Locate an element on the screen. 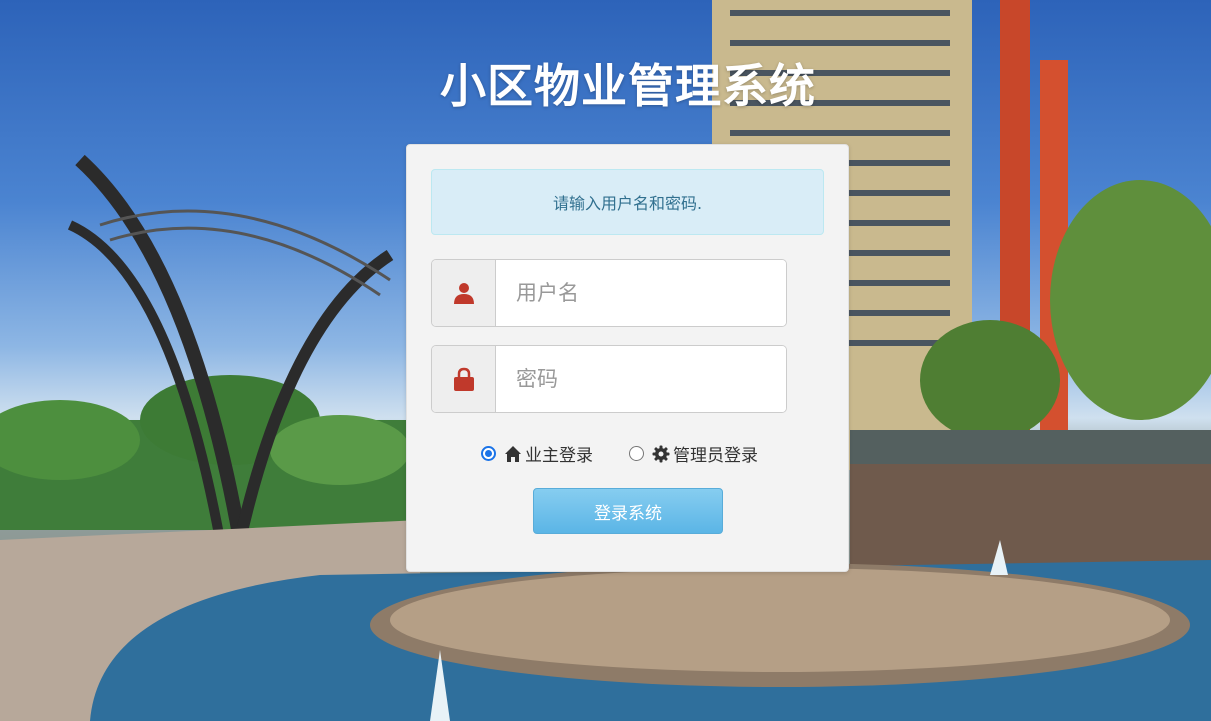 The height and width of the screenshot is (721, 1211). home-icon is located at coordinates (513, 454).